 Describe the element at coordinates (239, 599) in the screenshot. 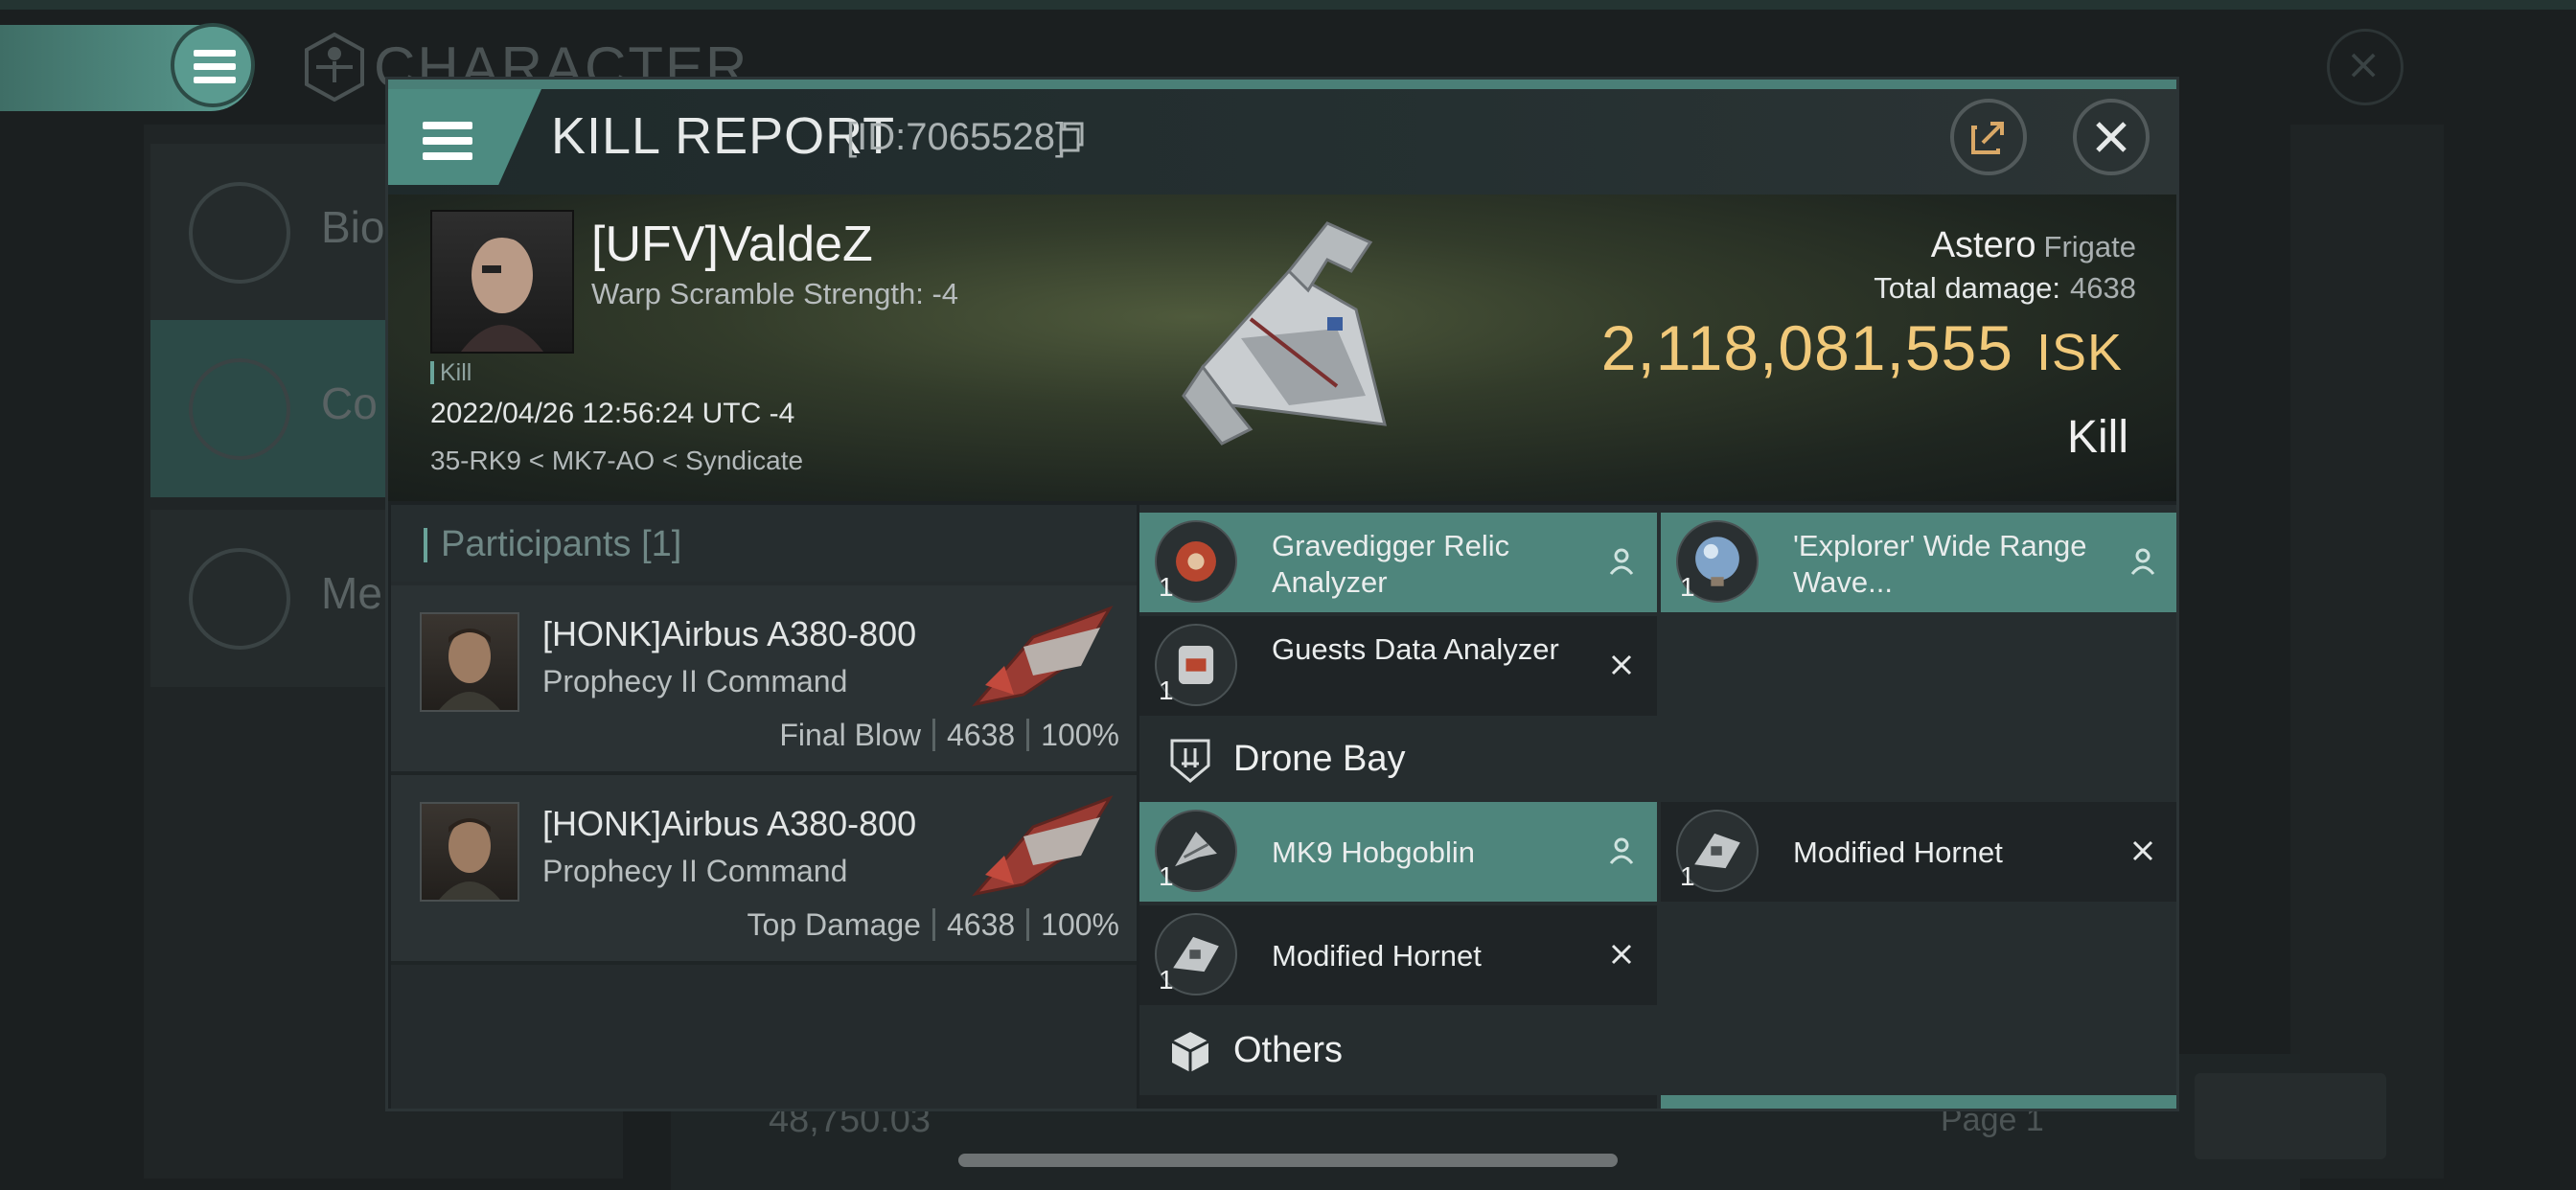

I see `star-icon` at that location.